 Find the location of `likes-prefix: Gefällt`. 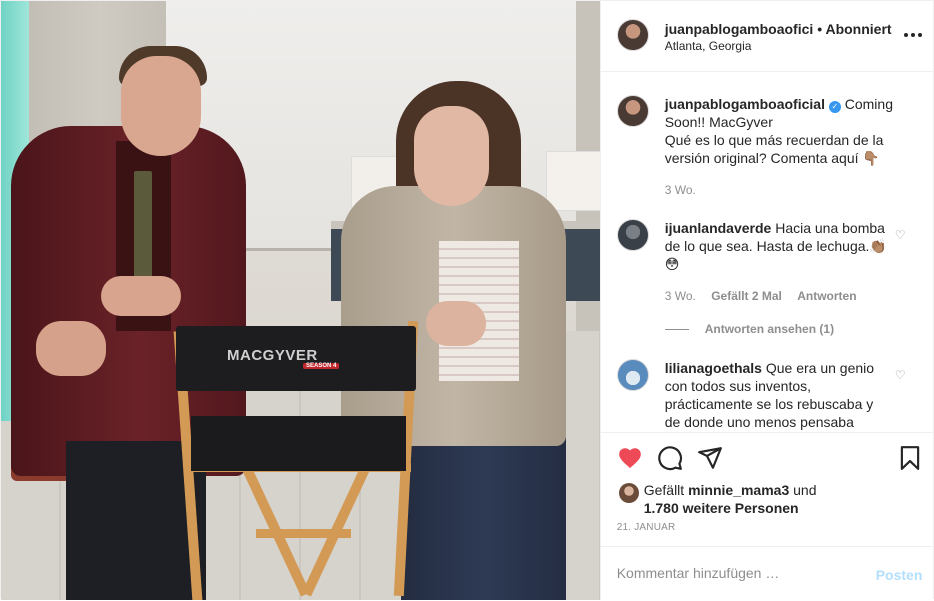

likes-prefix: Gefällt is located at coordinates (664, 490).